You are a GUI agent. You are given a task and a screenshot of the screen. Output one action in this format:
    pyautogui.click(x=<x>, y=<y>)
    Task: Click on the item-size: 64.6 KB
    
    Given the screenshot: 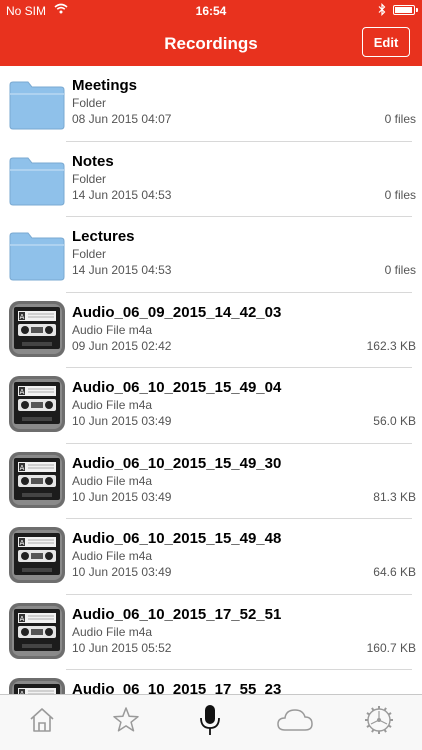 What is the action you would take?
    pyautogui.click(x=394, y=572)
    